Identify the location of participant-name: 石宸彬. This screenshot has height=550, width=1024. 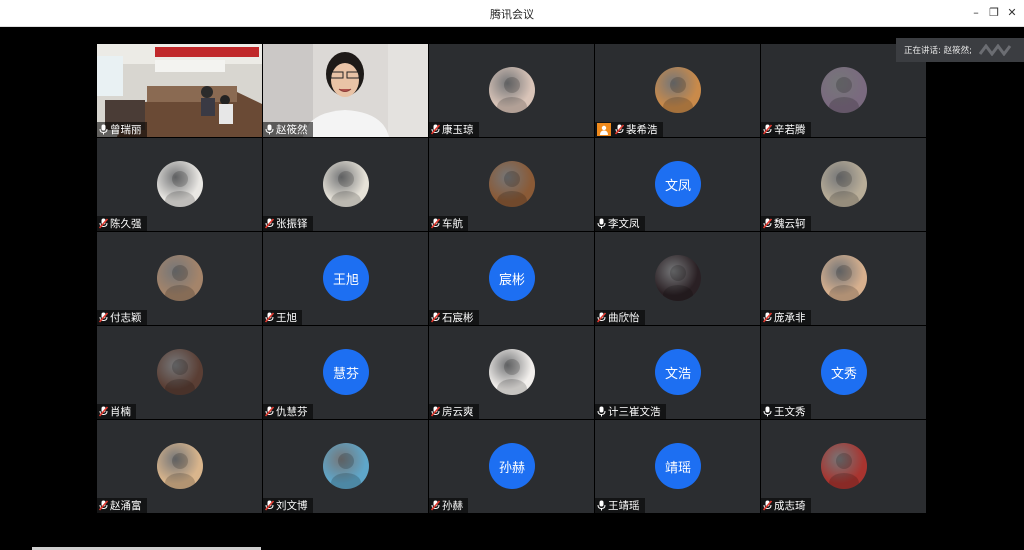
(458, 318).